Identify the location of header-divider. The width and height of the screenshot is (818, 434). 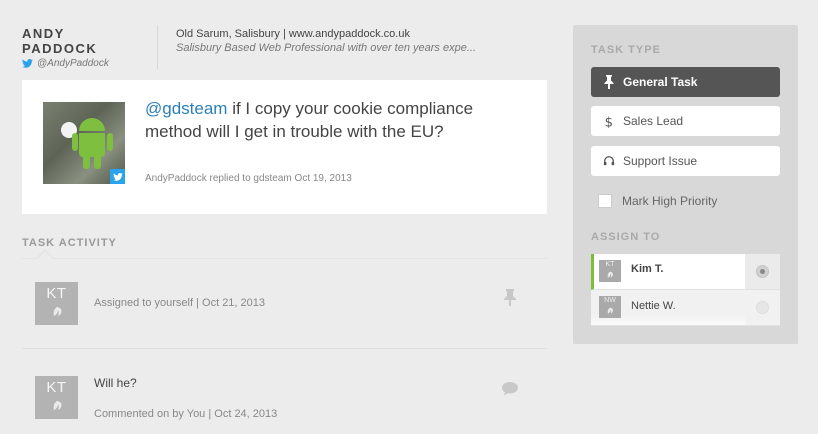
(157, 47).